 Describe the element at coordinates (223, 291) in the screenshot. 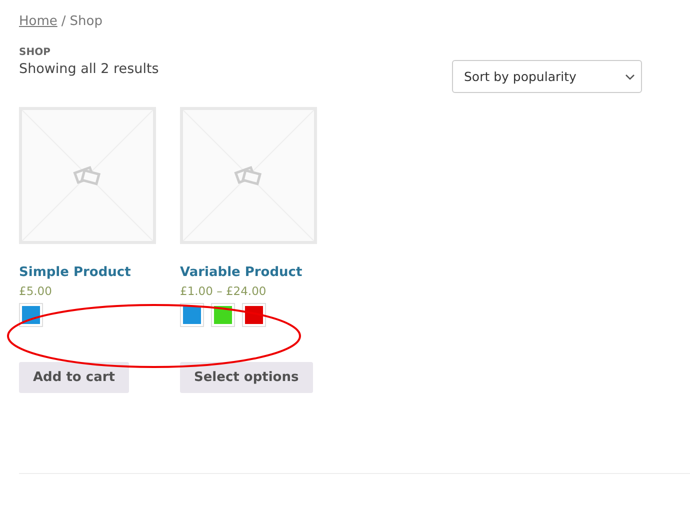

I see `product-price: £1.00 – £24.00` at that location.